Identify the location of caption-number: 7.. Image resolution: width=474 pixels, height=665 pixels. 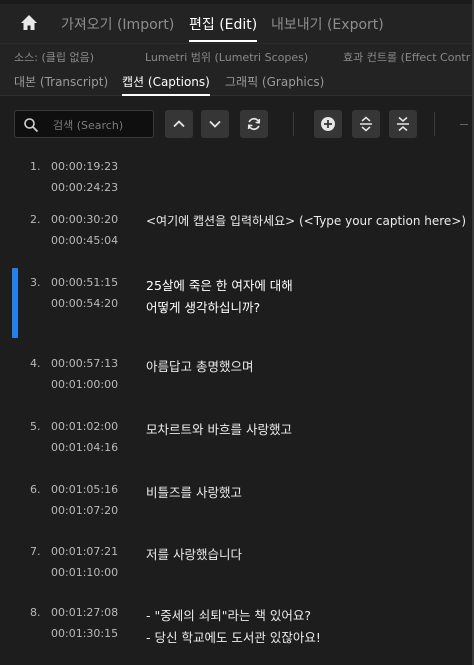
(35, 551).